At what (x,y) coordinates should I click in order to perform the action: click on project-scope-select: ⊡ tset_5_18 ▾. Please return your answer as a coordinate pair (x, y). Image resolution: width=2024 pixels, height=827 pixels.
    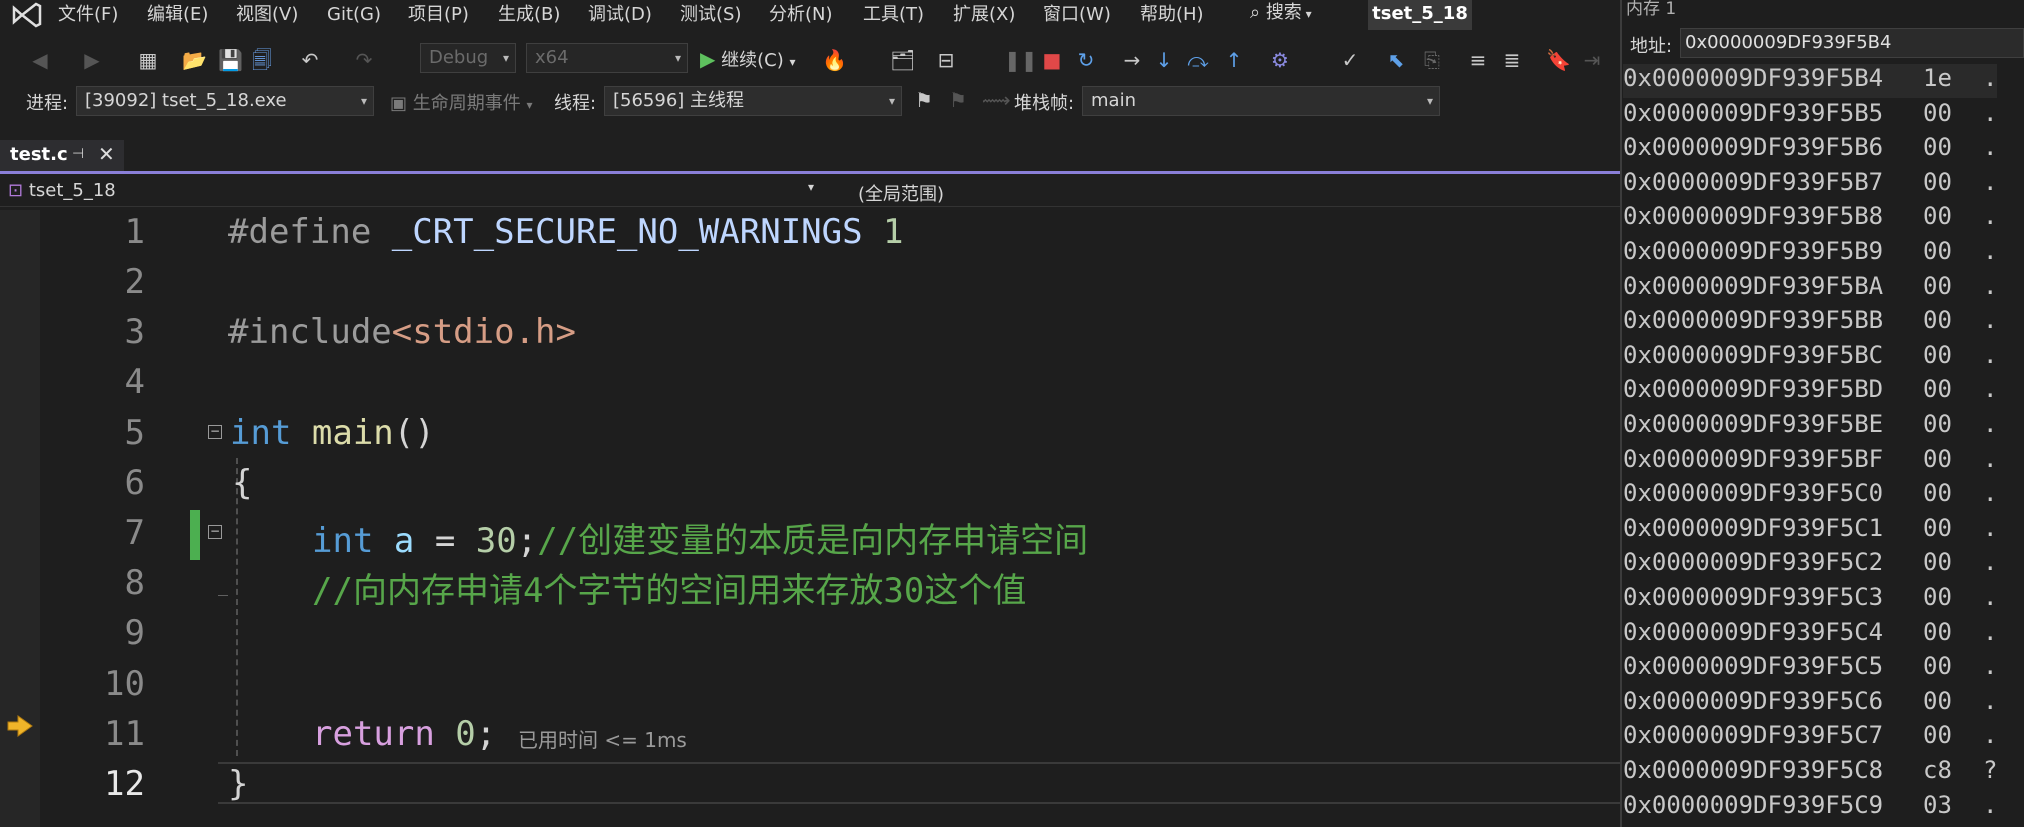
    Looking at the image, I should click on (411, 192).